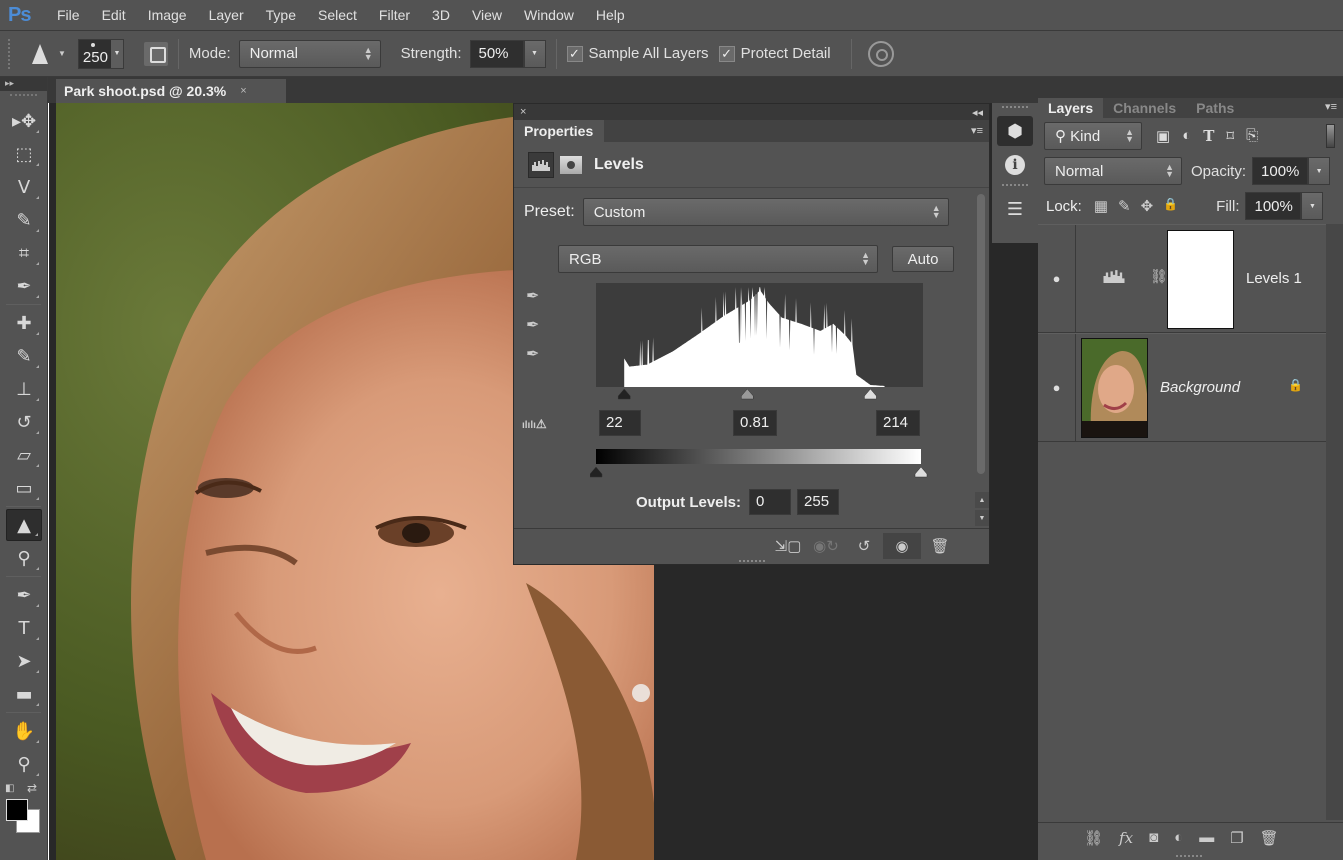 This screenshot has height=860, width=1343. I want to click on sample-all-layers-checkbox: ✓ Sample All Layers, so click(637, 53).